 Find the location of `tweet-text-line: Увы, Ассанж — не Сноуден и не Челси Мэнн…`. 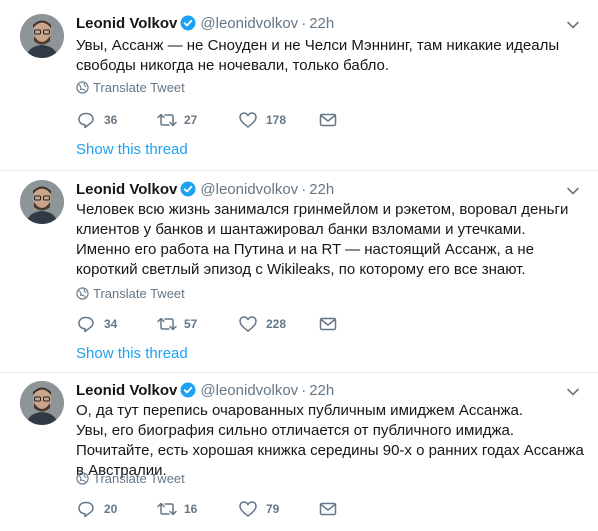

tweet-text-line: Увы, Ассанж — не Сноуден и не Челси Мэнн… is located at coordinates (318, 55).